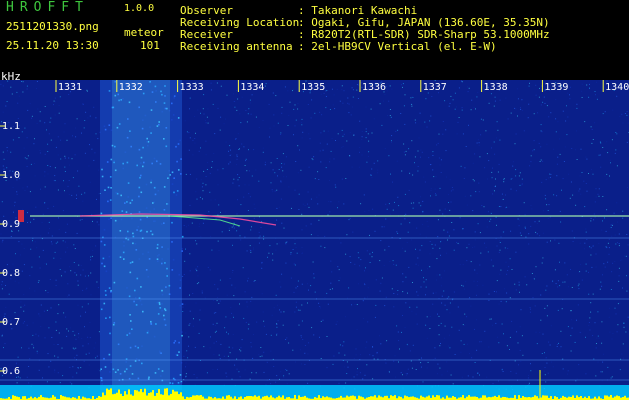  I want to click on time-tick-label: 1333, so click(192, 87).